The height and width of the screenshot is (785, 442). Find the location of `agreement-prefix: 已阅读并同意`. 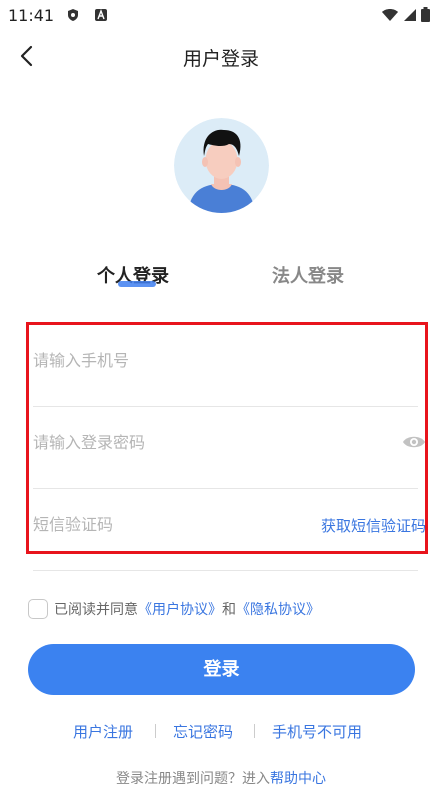

agreement-prefix: 已阅读并同意 is located at coordinates (96, 610).